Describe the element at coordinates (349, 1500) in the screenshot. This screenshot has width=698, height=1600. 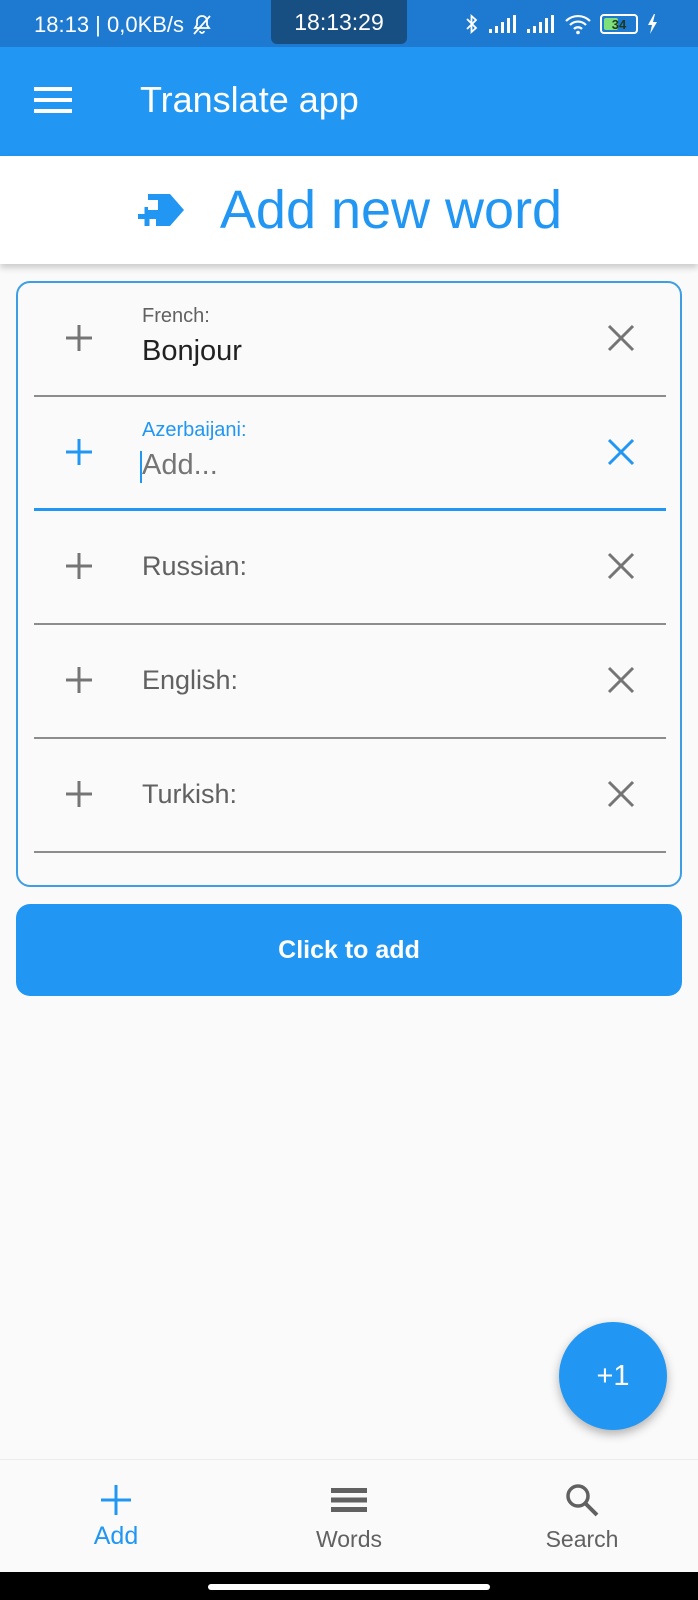
I see `list-icon` at that location.